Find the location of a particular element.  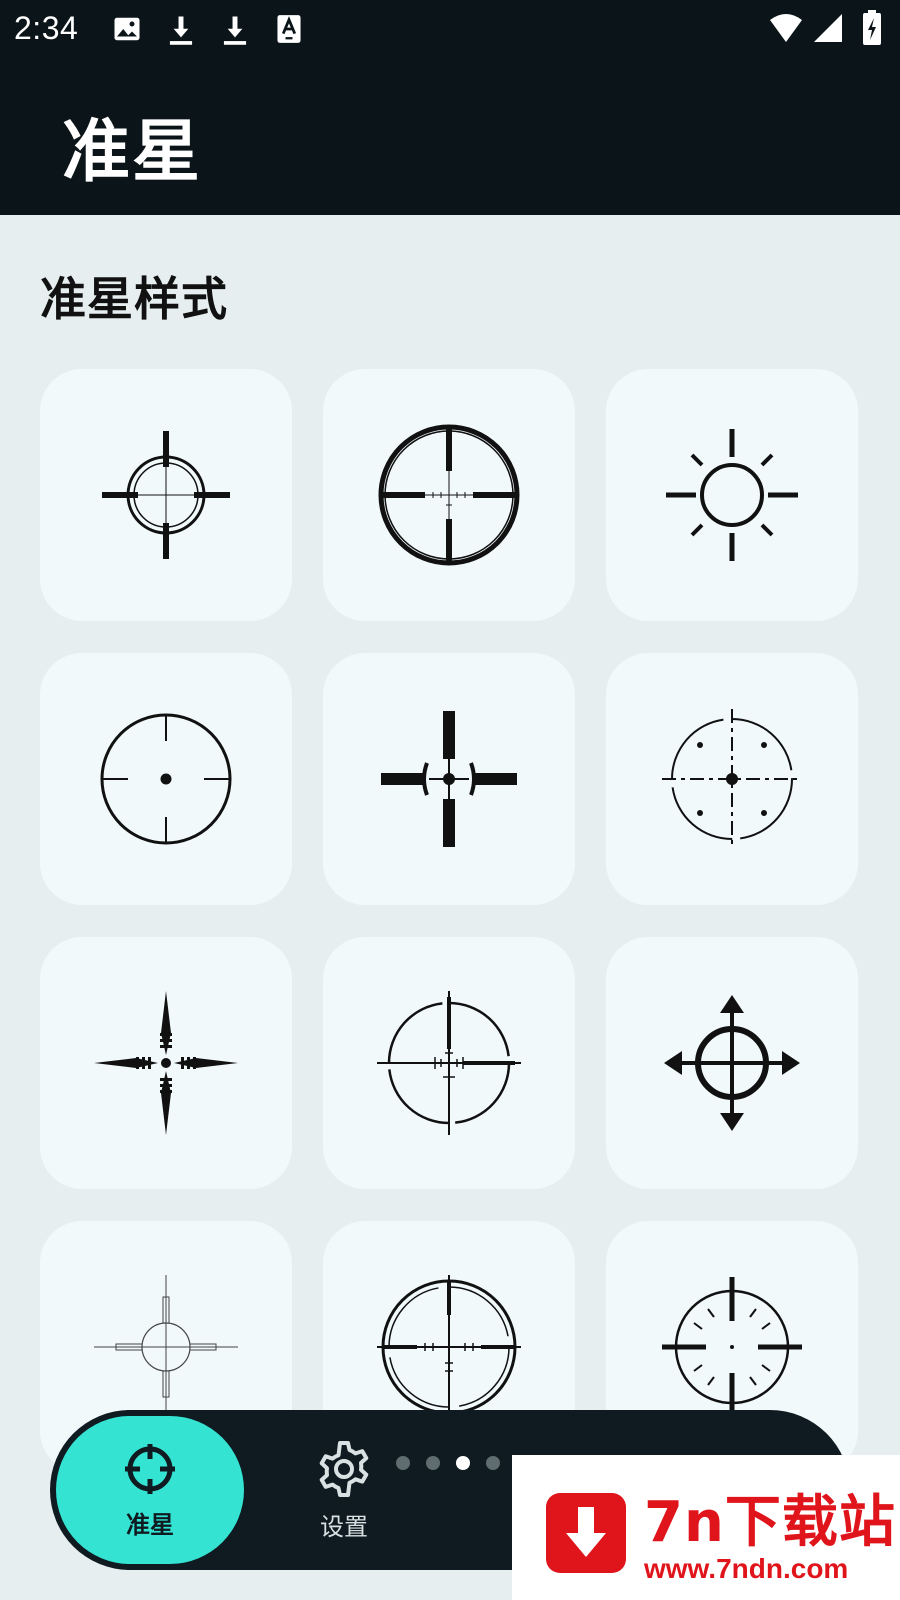

nav-label-crosshair: 准星 is located at coordinates (150, 1524).